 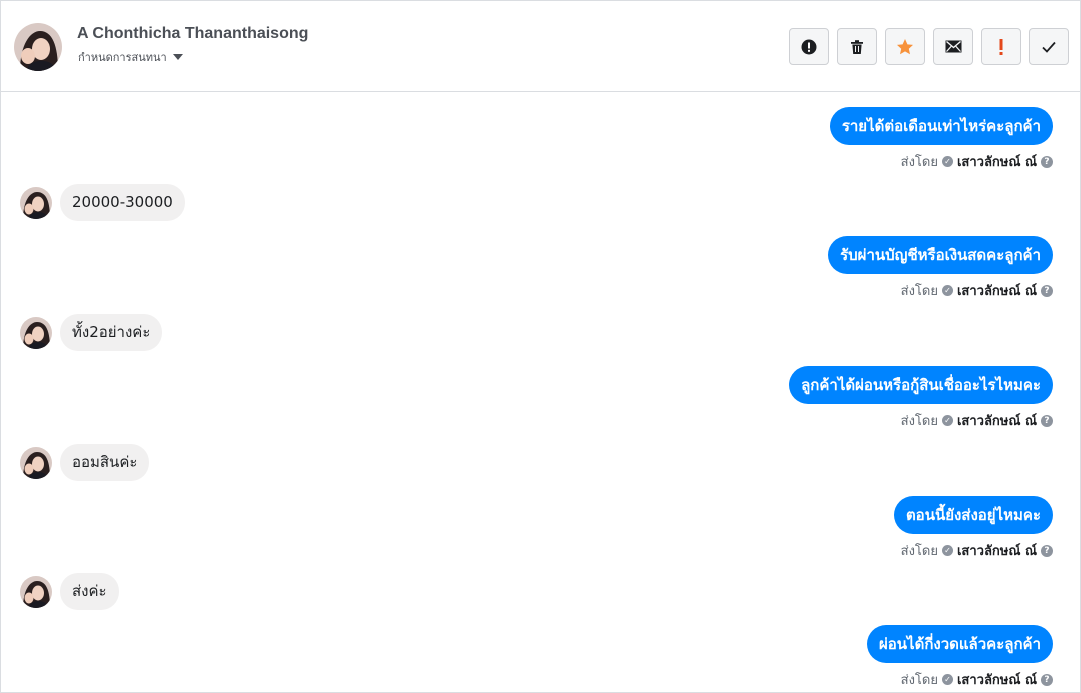 I want to click on outgoing-message: ผ่อนได้กี่งวดแล้วคะลูกค้า, so click(x=959, y=644).